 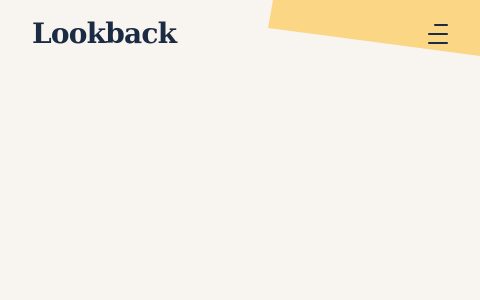 What do you see at coordinates (438, 43) in the screenshot?
I see `menu-icon-bar-bottom` at bounding box center [438, 43].